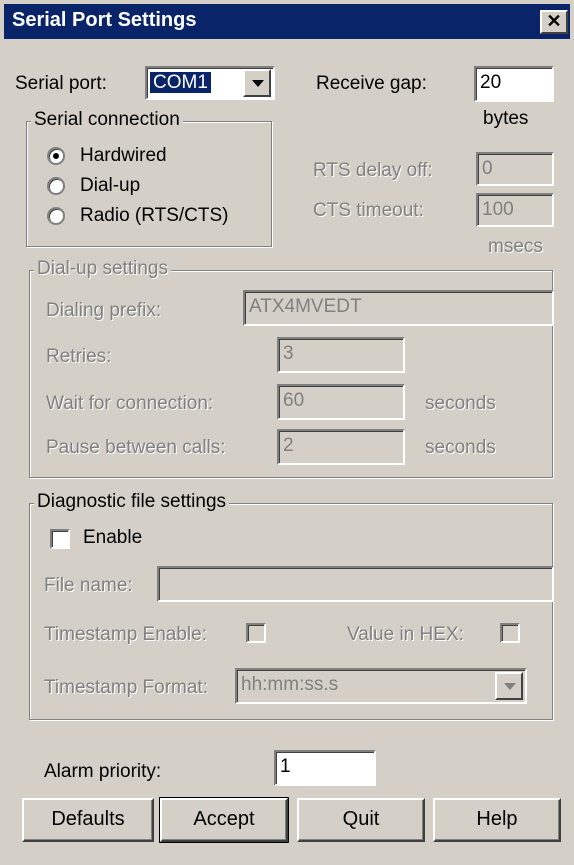 The image size is (574, 865). I want to click on pause-between-calls-label: Pause between calls:, so click(136, 447).